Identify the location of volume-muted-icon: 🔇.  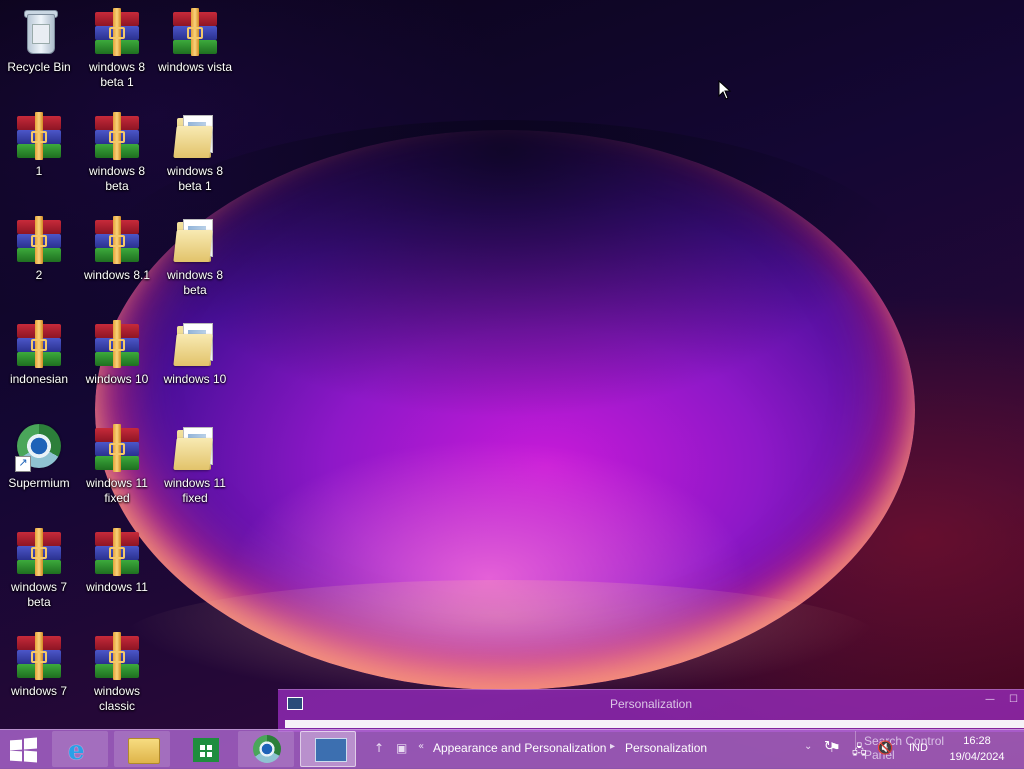
(885, 748).